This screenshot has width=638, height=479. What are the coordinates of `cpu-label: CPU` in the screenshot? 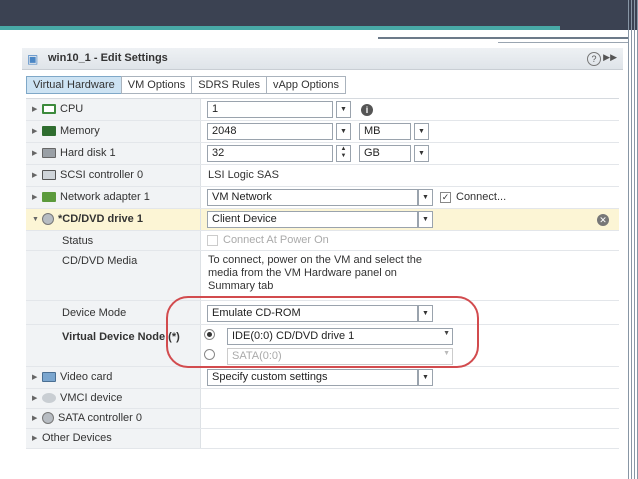 It's located at (72, 109).